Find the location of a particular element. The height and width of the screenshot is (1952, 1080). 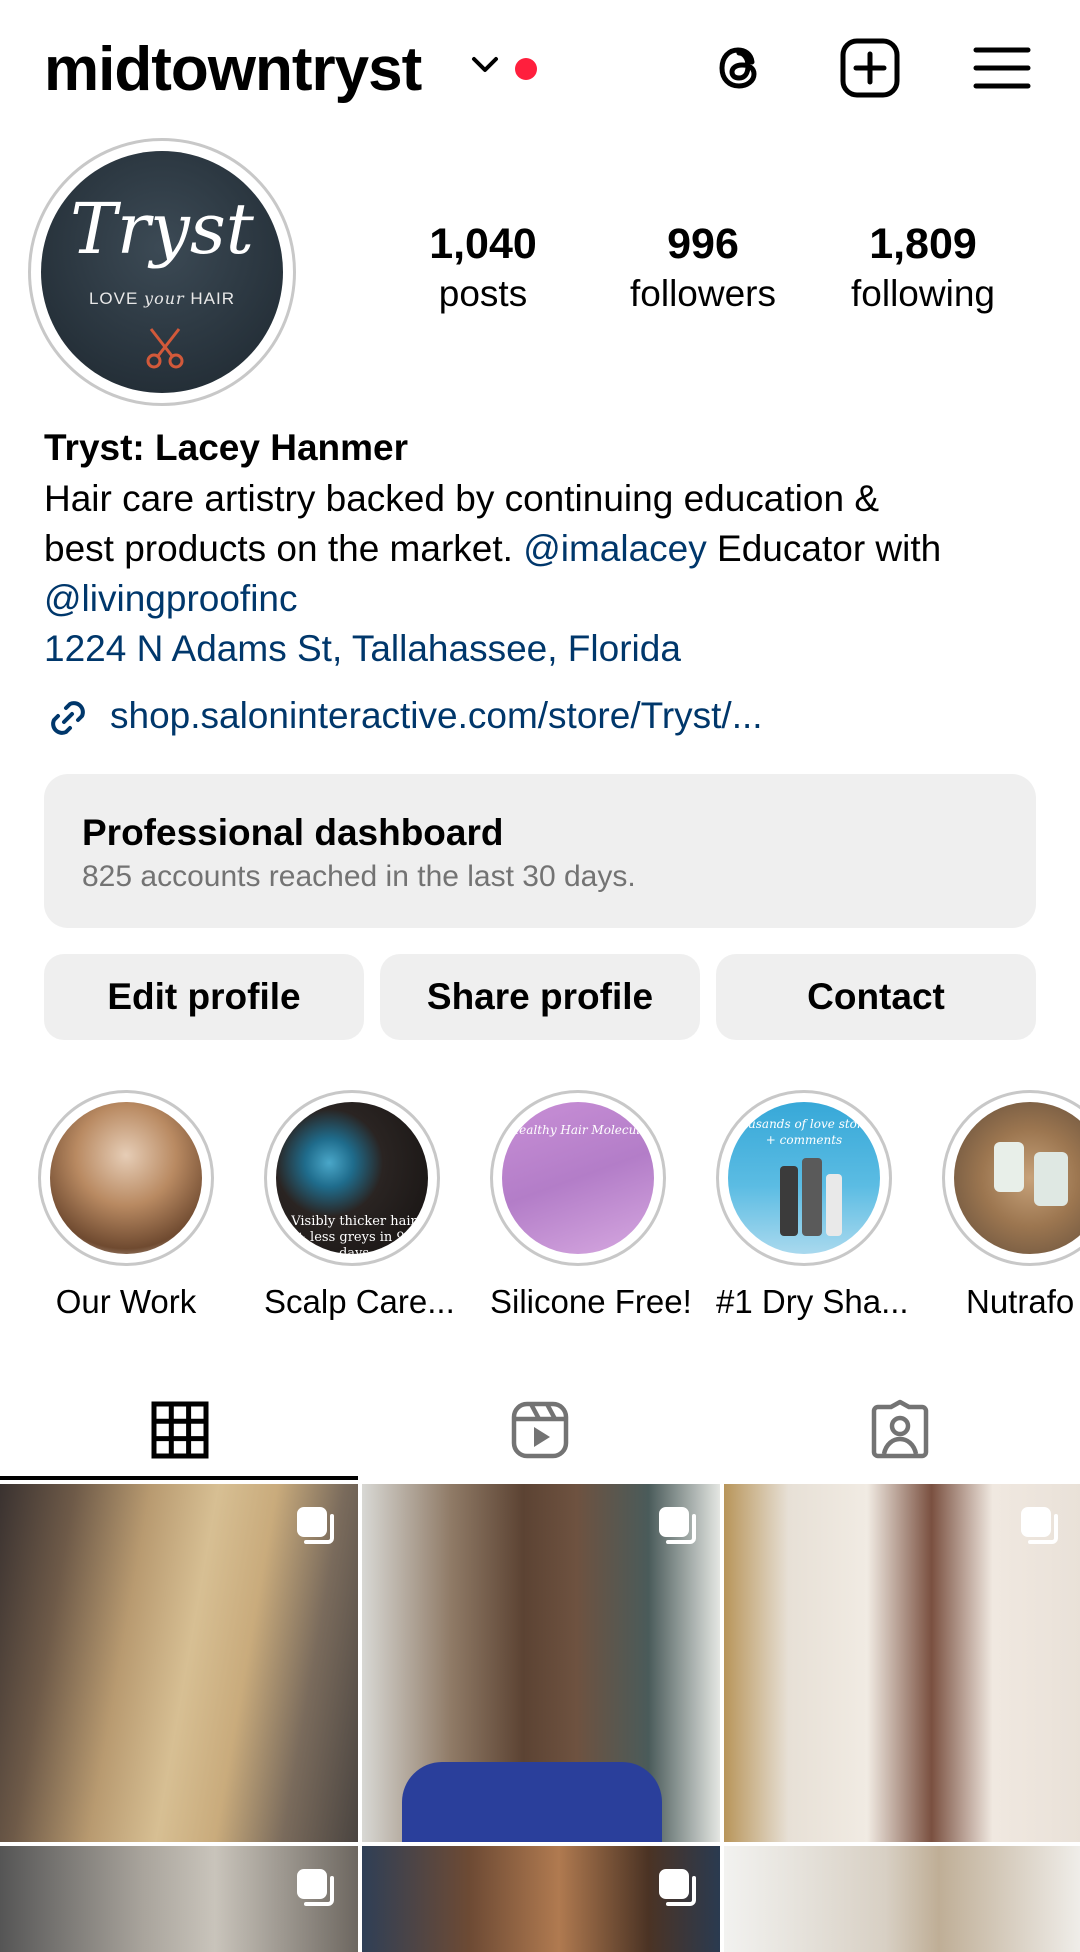

threads-icon is located at coordinates (740, 68).